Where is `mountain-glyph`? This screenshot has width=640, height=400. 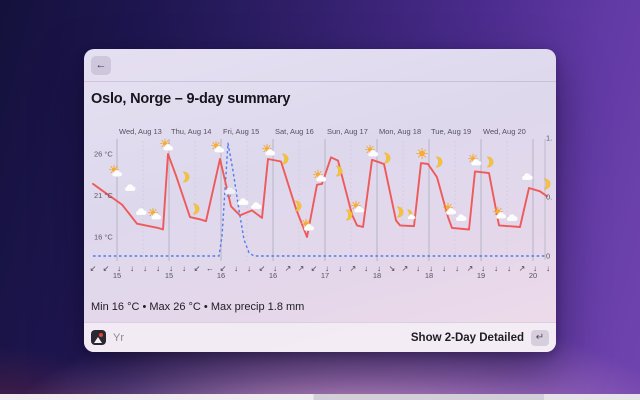 mountain-glyph is located at coordinates (98, 340).